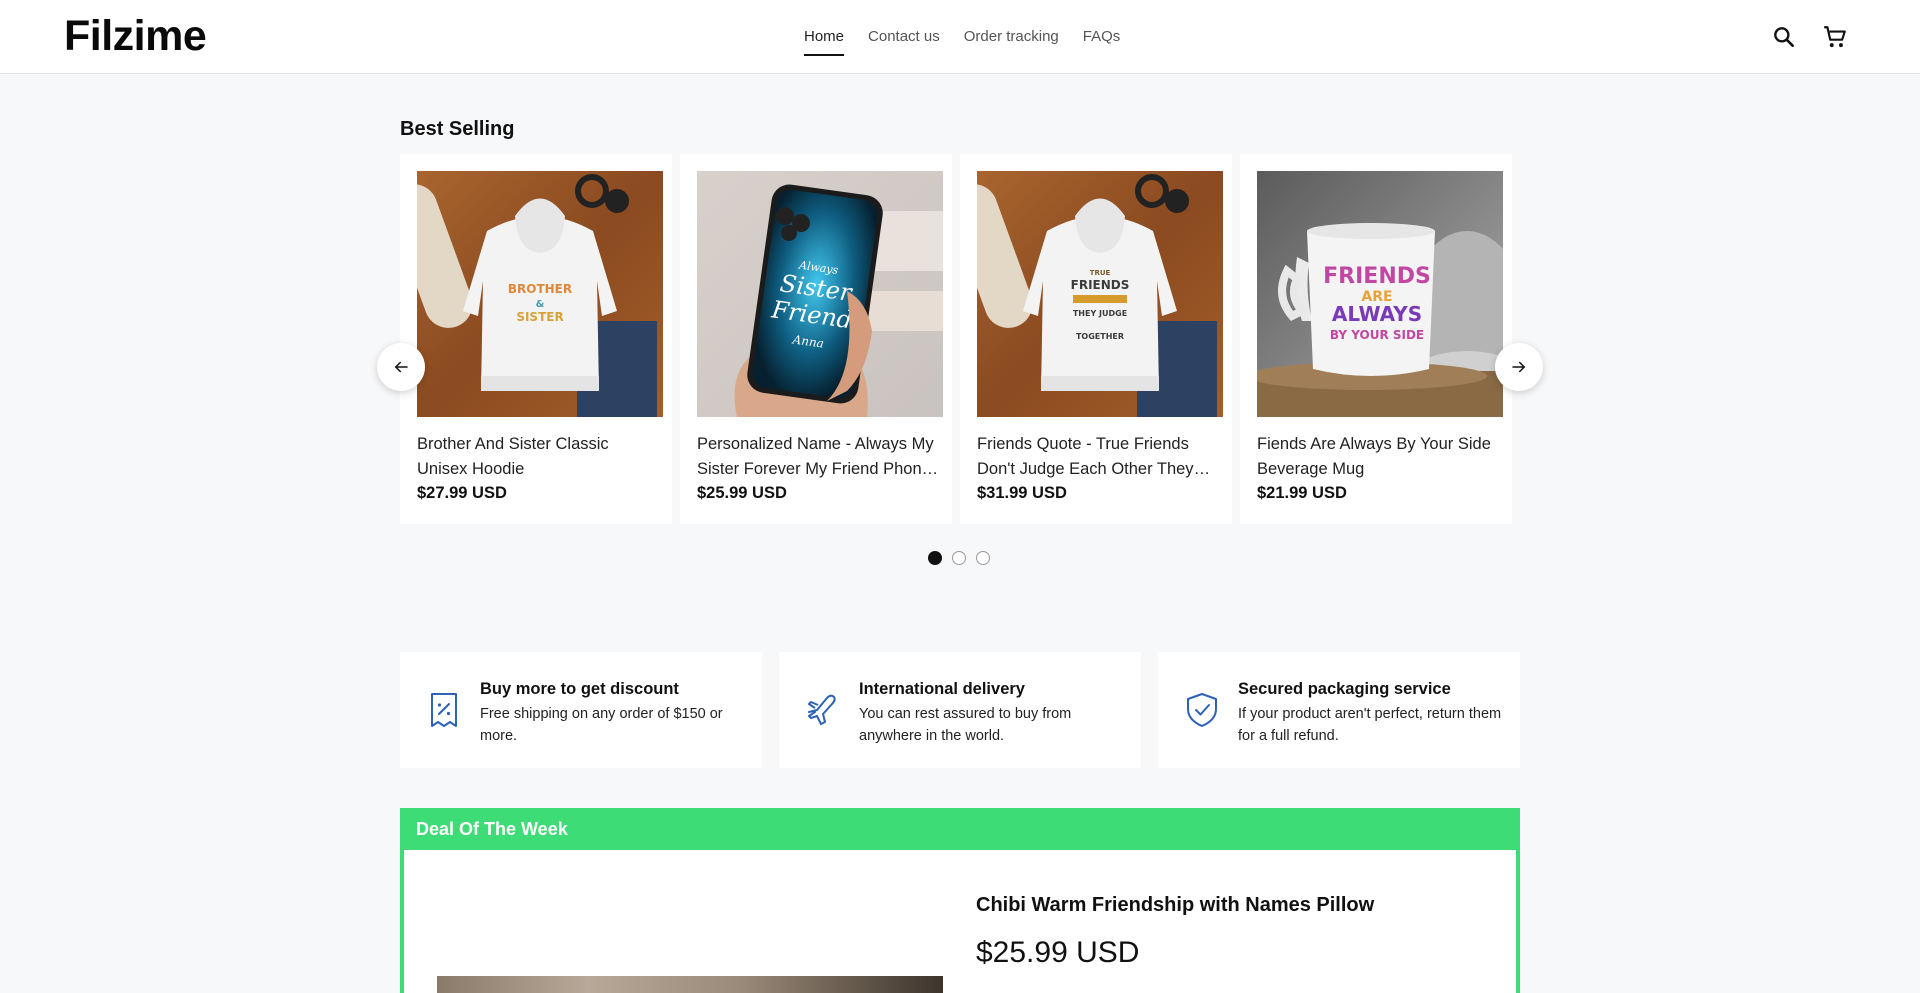 The width and height of the screenshot is (1920, 993). What do you see at coordinates (579, 689) in the screenshot?
I see `feature-title: Buy more to get discount` at bounding box center [579, 689].